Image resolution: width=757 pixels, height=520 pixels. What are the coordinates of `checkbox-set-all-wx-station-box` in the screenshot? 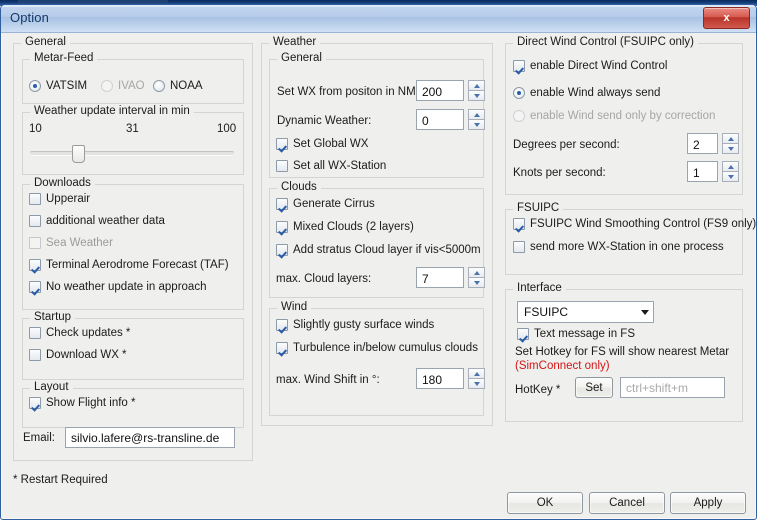 It's located at (282, 166).